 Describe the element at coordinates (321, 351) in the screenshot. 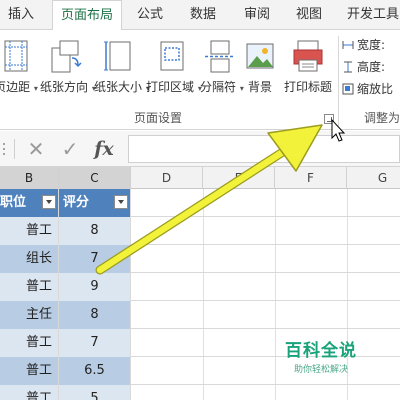

I see `watermark-title: 百科全说` at that location.